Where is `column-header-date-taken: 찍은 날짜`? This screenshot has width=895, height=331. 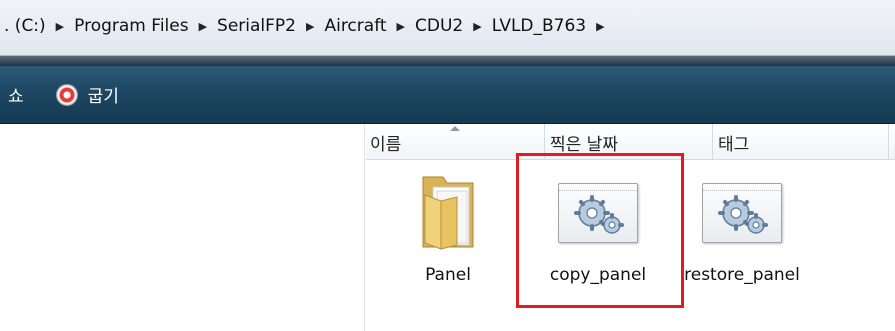 column-header-date-taken: 찍은 날짜 is located at coordinates (628, 142).